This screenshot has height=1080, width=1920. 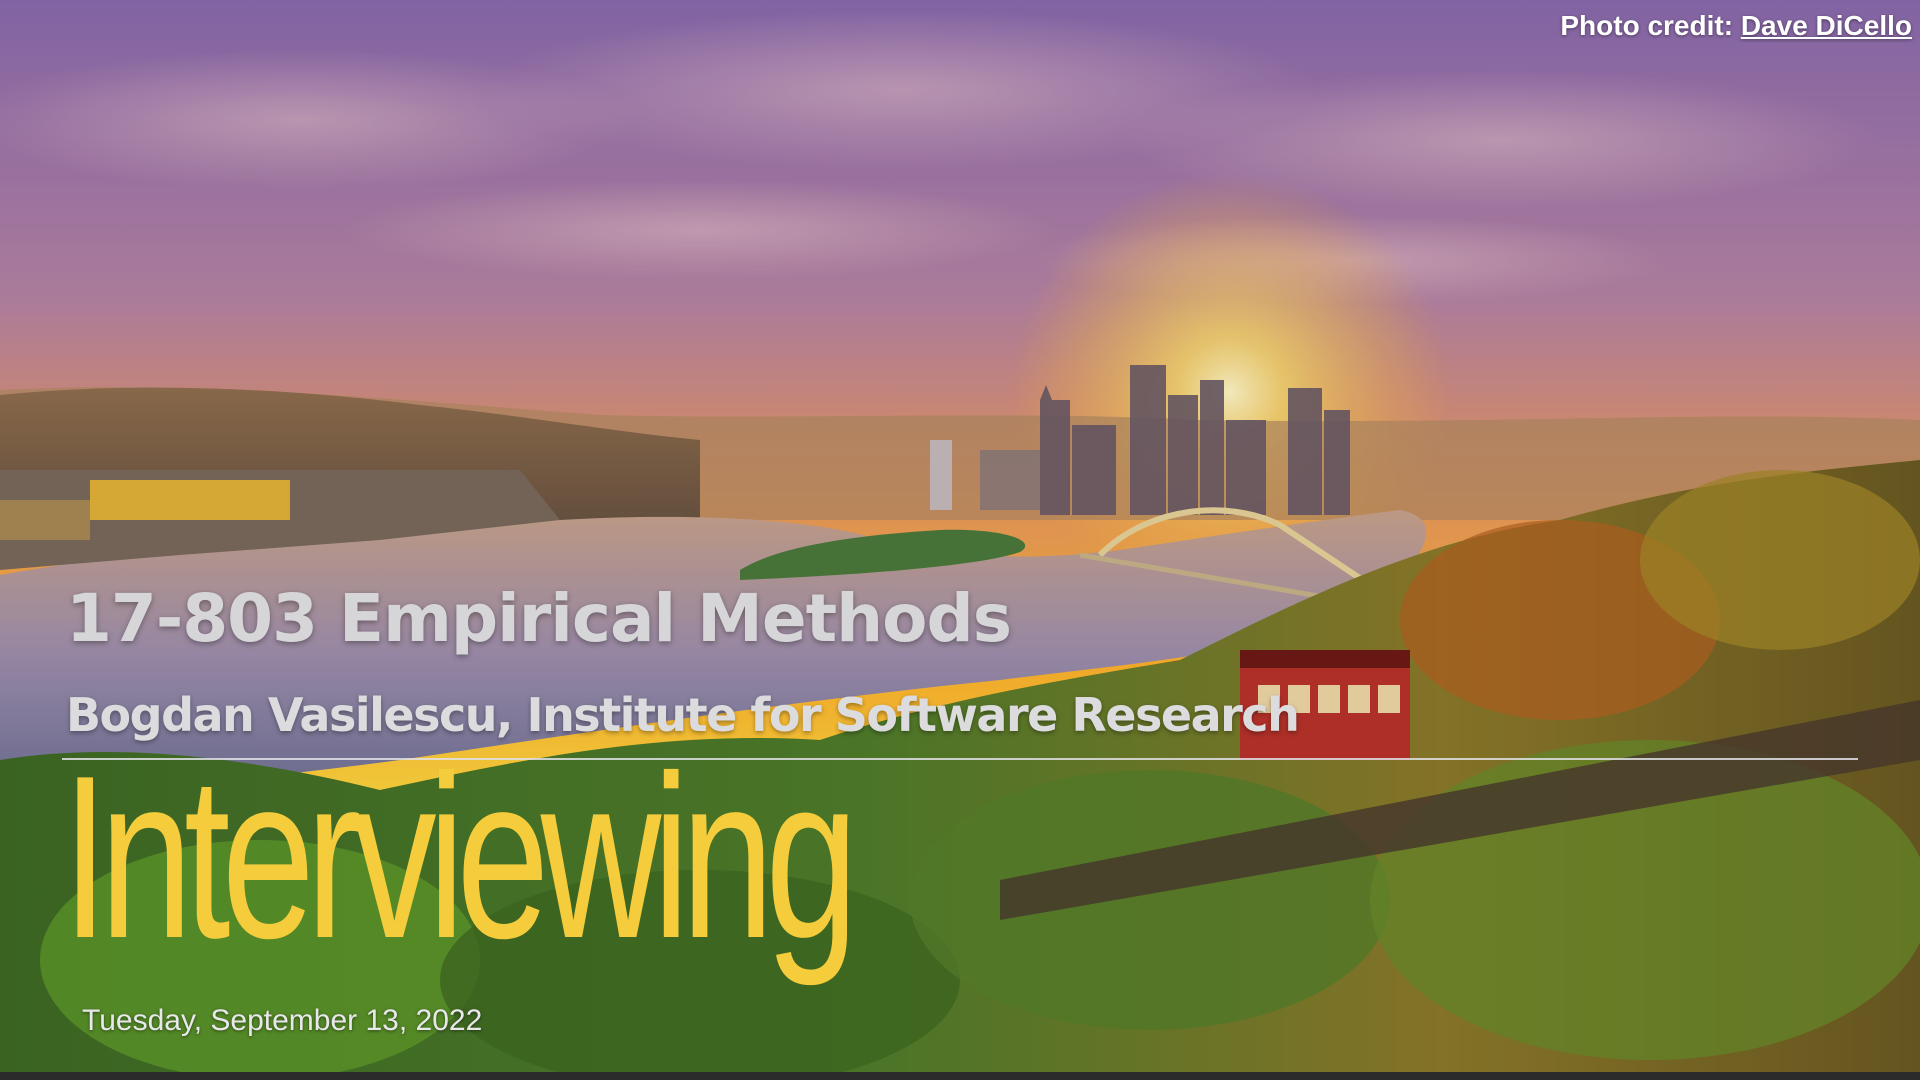 What do you see at coordinates (460, 857) in the screenshot?
I see `lecture-title: Interviewing` at bounding box center [460, 857].